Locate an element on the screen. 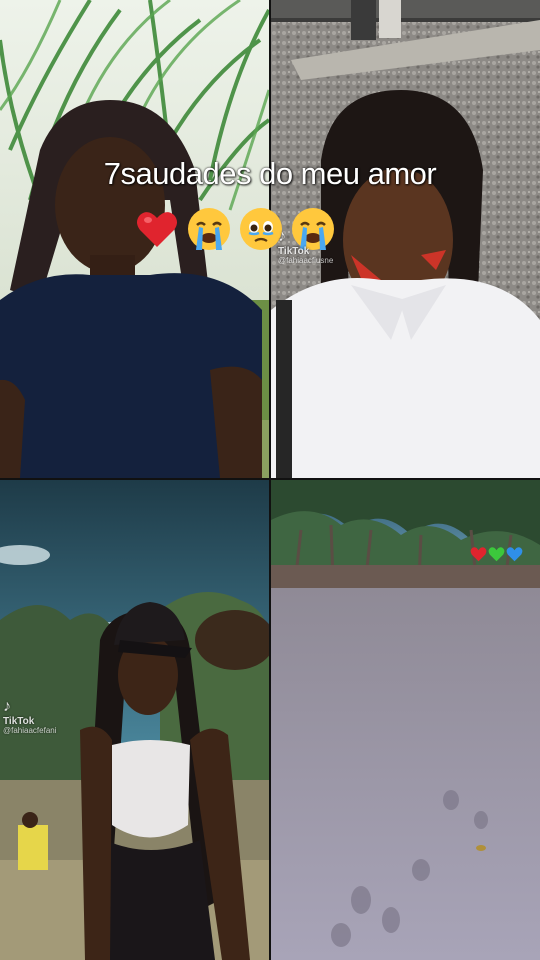  tiktok-watermark-bottom: ♪ TikTok @fahiaacfefani is located at coordinates (30, 716).